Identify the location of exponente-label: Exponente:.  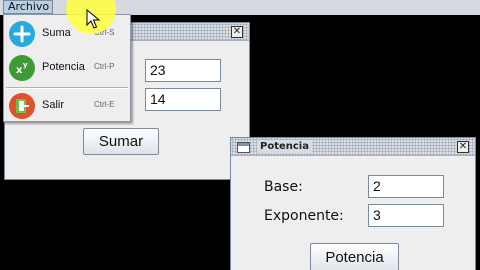
(304, 216).